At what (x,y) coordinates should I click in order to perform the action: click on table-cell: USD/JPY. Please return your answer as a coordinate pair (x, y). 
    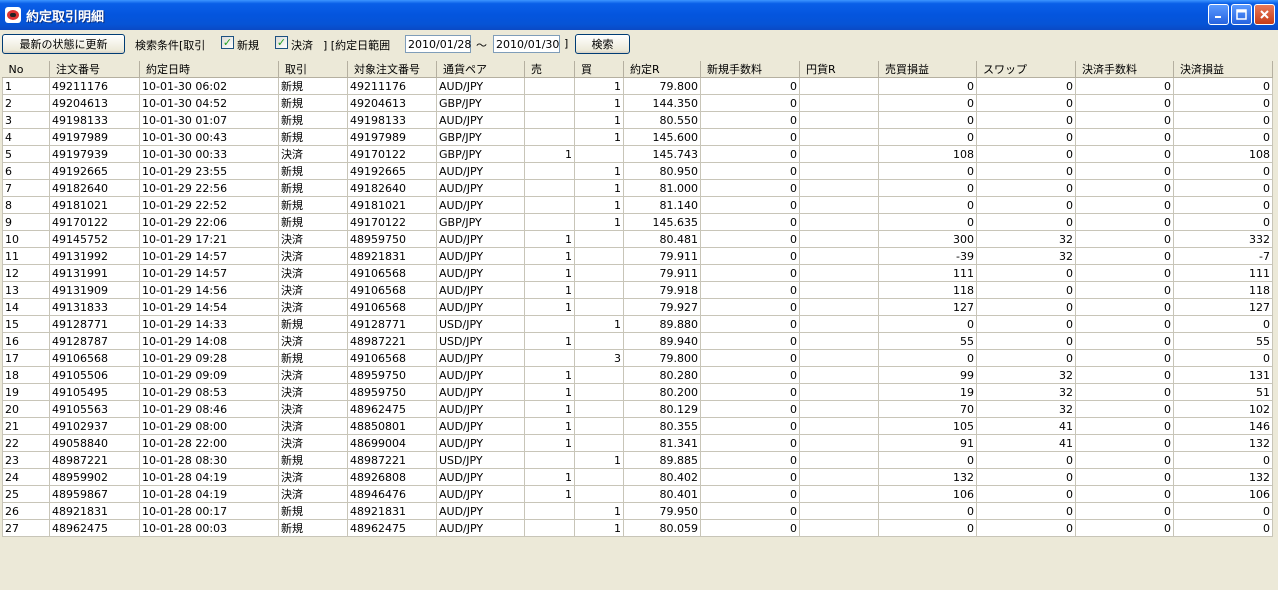
    Looking at the image, I should click on (480, 460).